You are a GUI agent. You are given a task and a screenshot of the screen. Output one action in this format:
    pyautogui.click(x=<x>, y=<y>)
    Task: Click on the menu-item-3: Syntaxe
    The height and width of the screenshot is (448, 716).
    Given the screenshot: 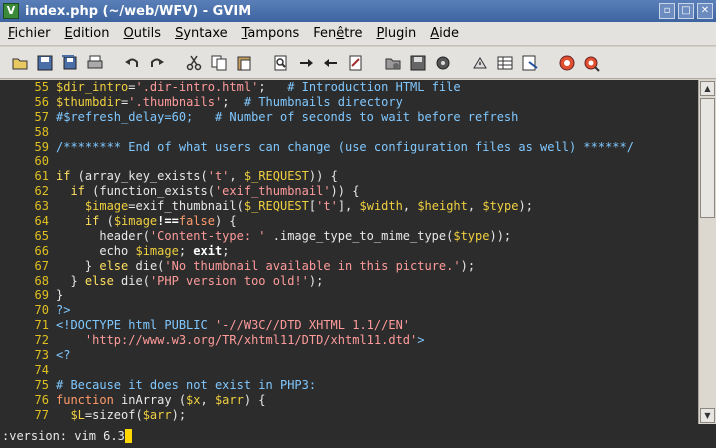 What is the action you would take?
    pyautogui.click(x=201, y=33)
    